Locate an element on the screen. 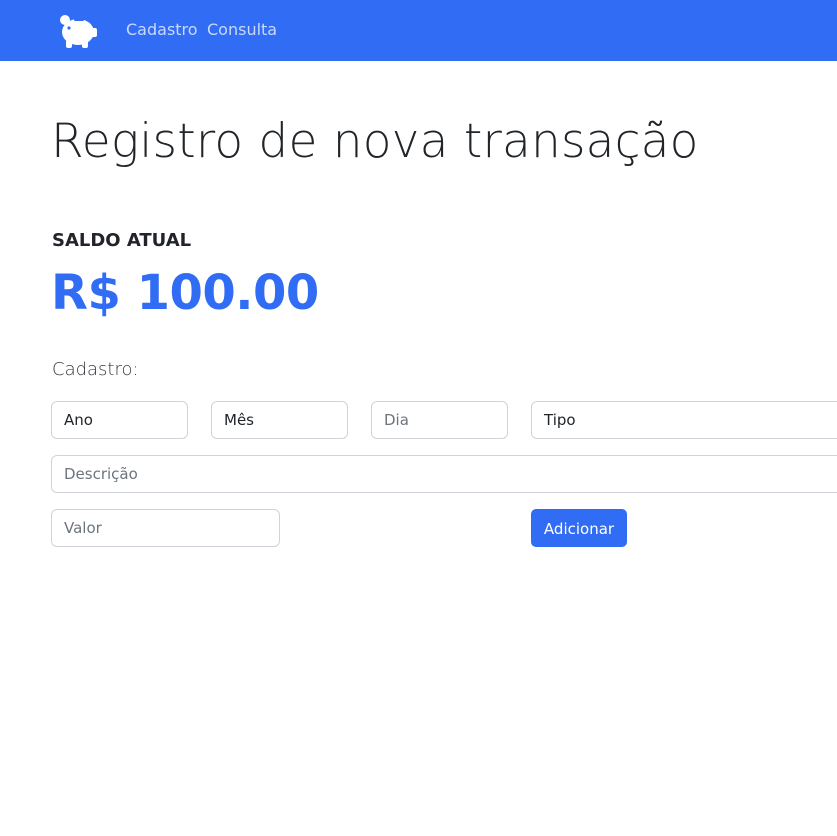 The image size is (837, 836). nav-link-consulta: Consulta is located at coordinates (242, 30).